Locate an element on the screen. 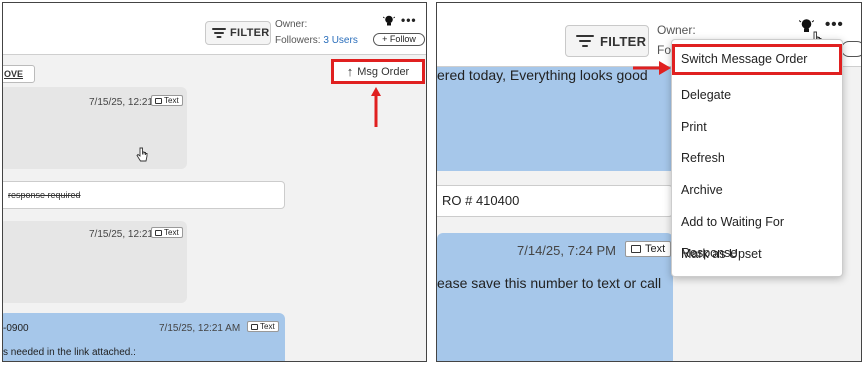 The height and width of the screenshot is (366, 864). red-annotation-arrow-right is located at coordinates (652, 68).